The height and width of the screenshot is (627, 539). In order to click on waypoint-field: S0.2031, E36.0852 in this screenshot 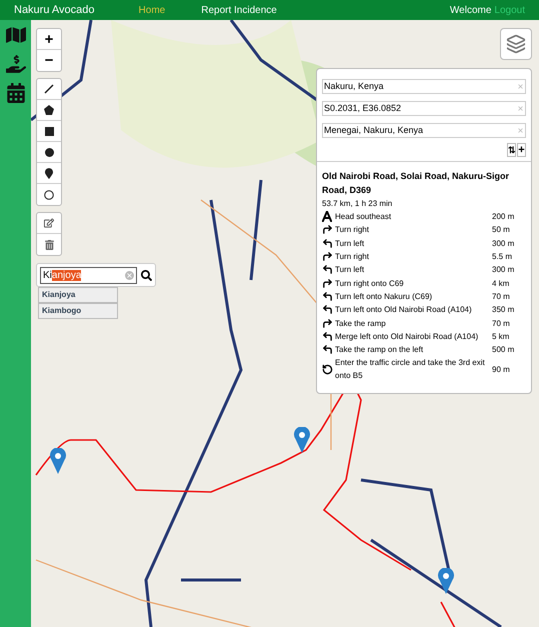, I will do `click(424, 108)`.